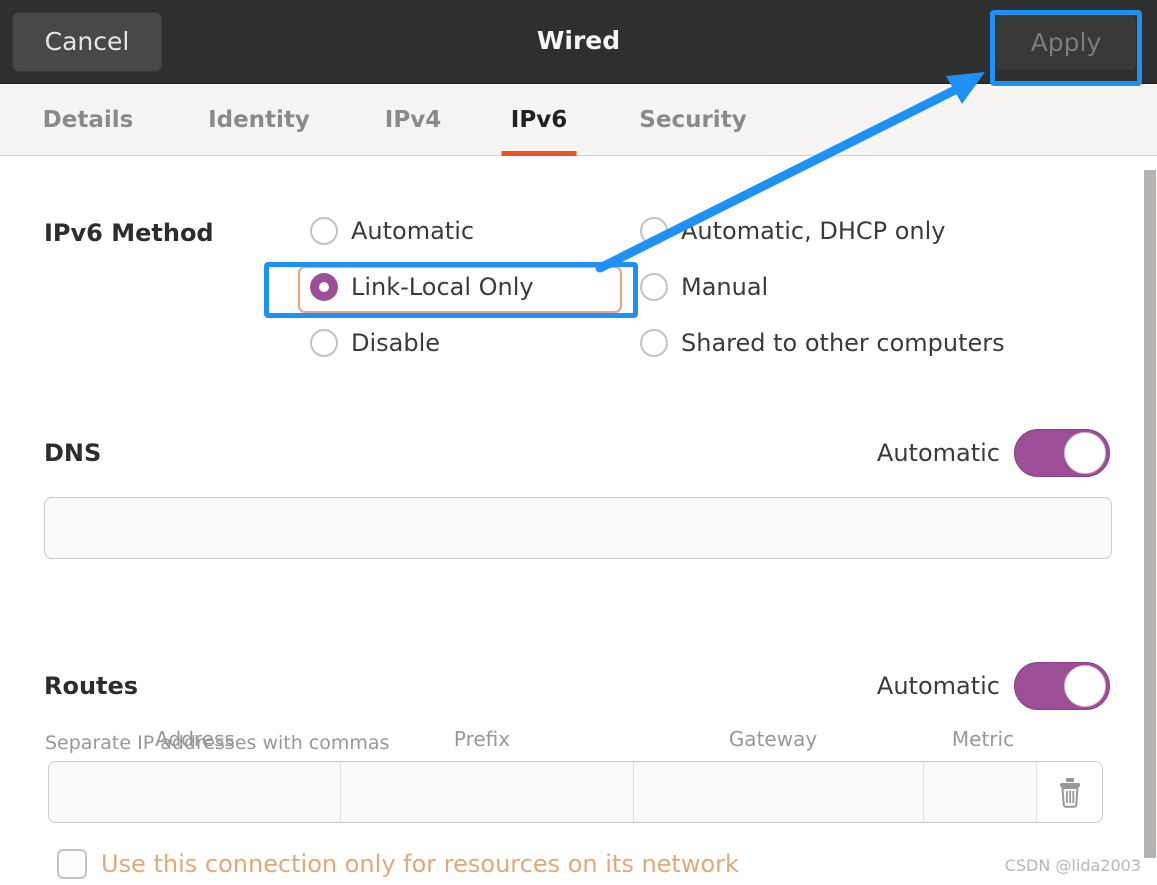 This screenshot has height=885, width=1157. I want to click on dns-automatic-toggle-group: Automatic, so click(993, 453).